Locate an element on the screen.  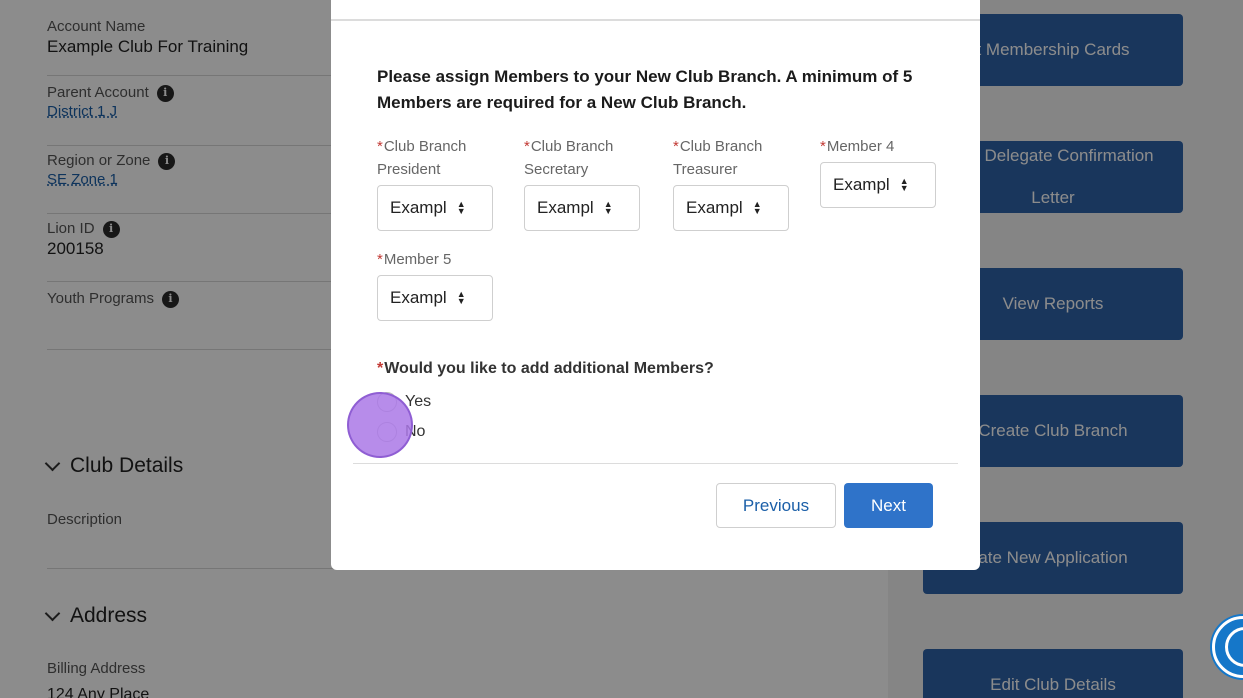
previous-button: Previous is located at coordinates (776, 505).